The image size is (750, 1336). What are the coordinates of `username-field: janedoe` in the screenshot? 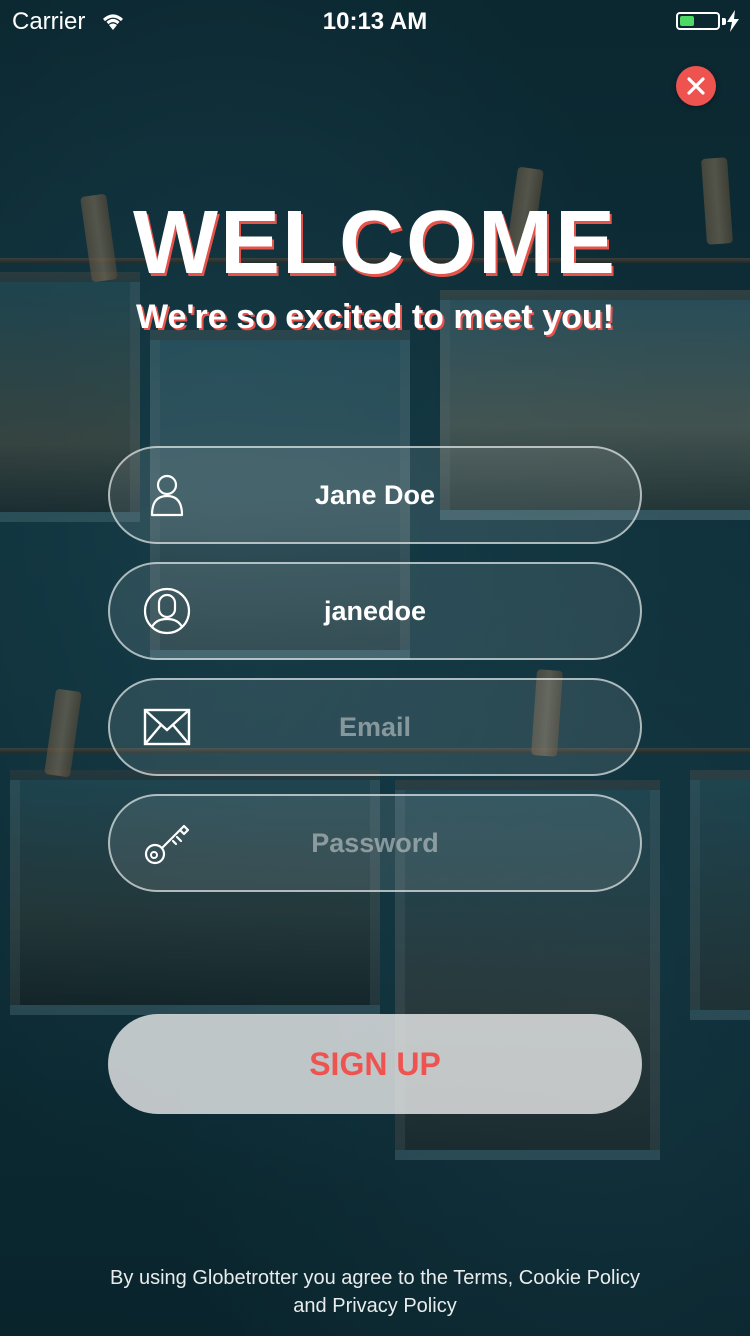 It's located at (375, 611).